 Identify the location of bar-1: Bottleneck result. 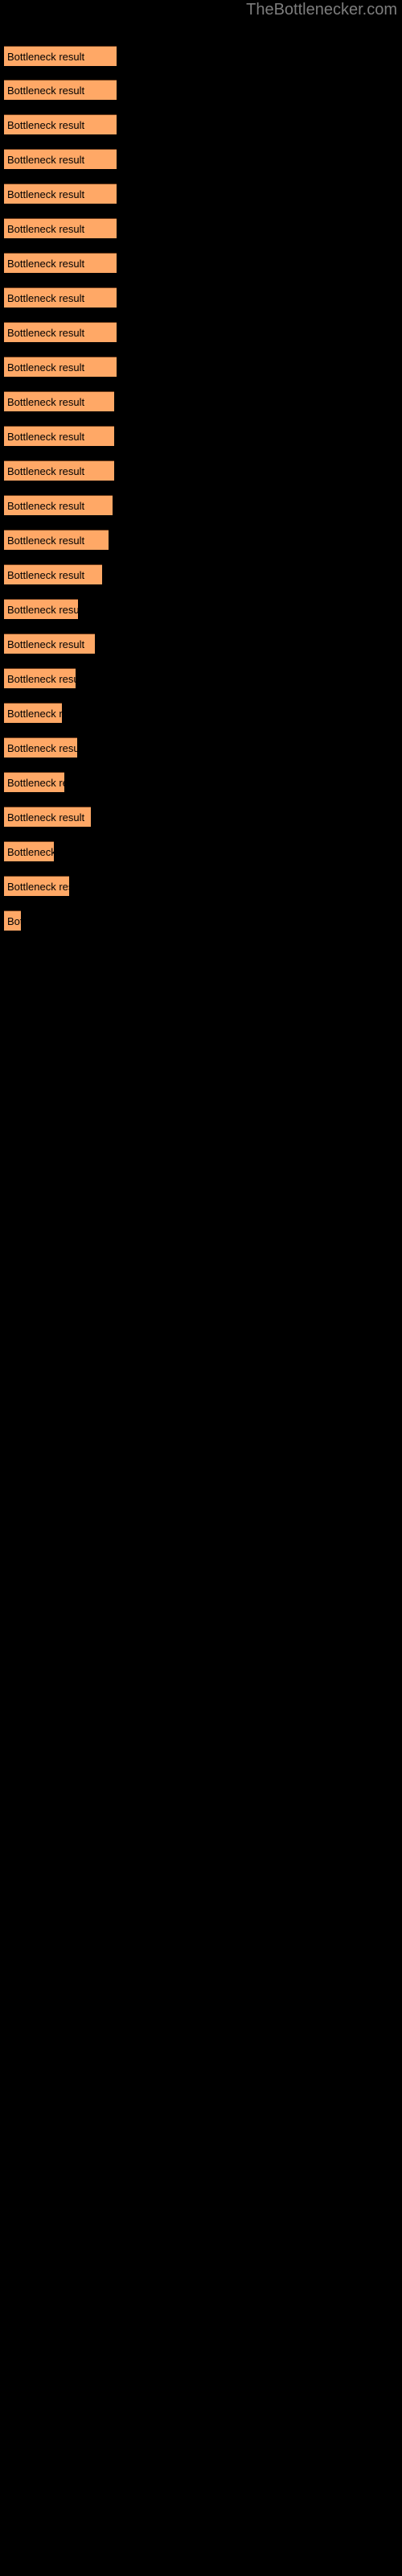
(60, 56).